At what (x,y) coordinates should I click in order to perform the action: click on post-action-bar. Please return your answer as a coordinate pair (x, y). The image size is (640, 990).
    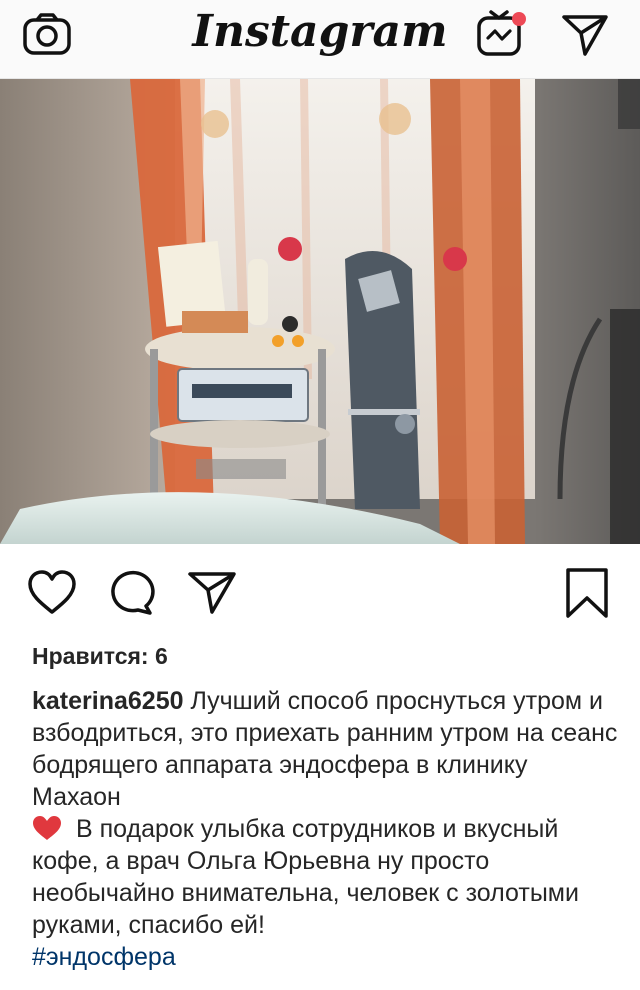
    Looking at the image, I should click on (320, 595).